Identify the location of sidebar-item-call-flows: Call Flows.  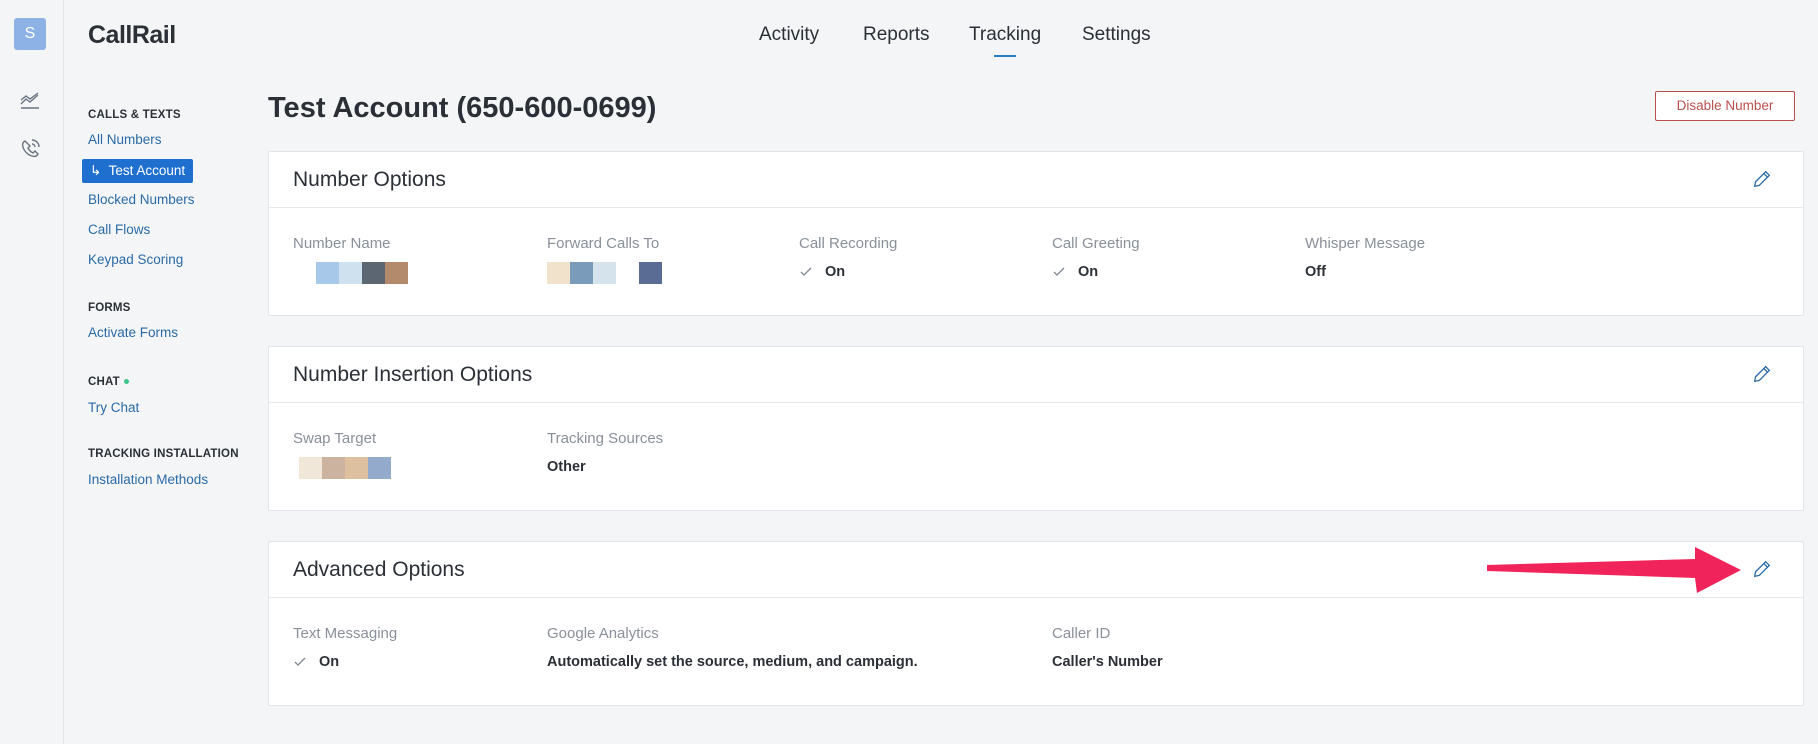
(119, 229).